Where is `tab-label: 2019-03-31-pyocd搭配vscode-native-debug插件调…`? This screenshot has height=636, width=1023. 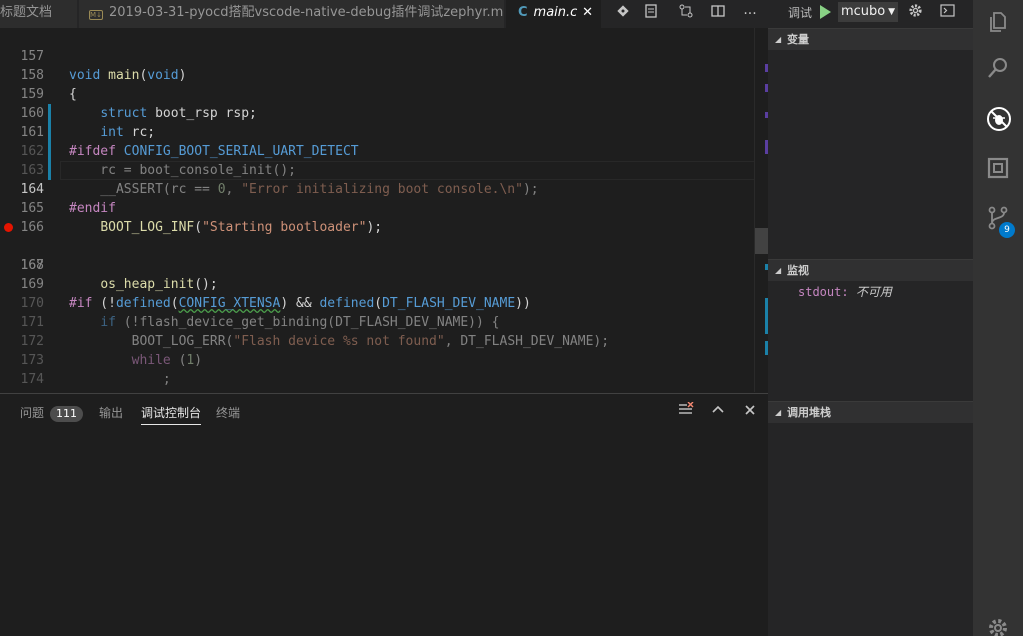
tab-label: 2019-03-31-pyocd搭配vscode-native-debug插件调… is located at coordinates (307, 12).